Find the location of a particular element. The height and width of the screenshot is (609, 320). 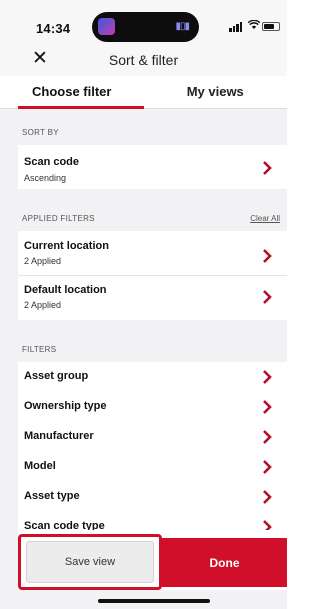

filter-default-location-row: Default location 2 Applied is located at coordinates (152, 298).